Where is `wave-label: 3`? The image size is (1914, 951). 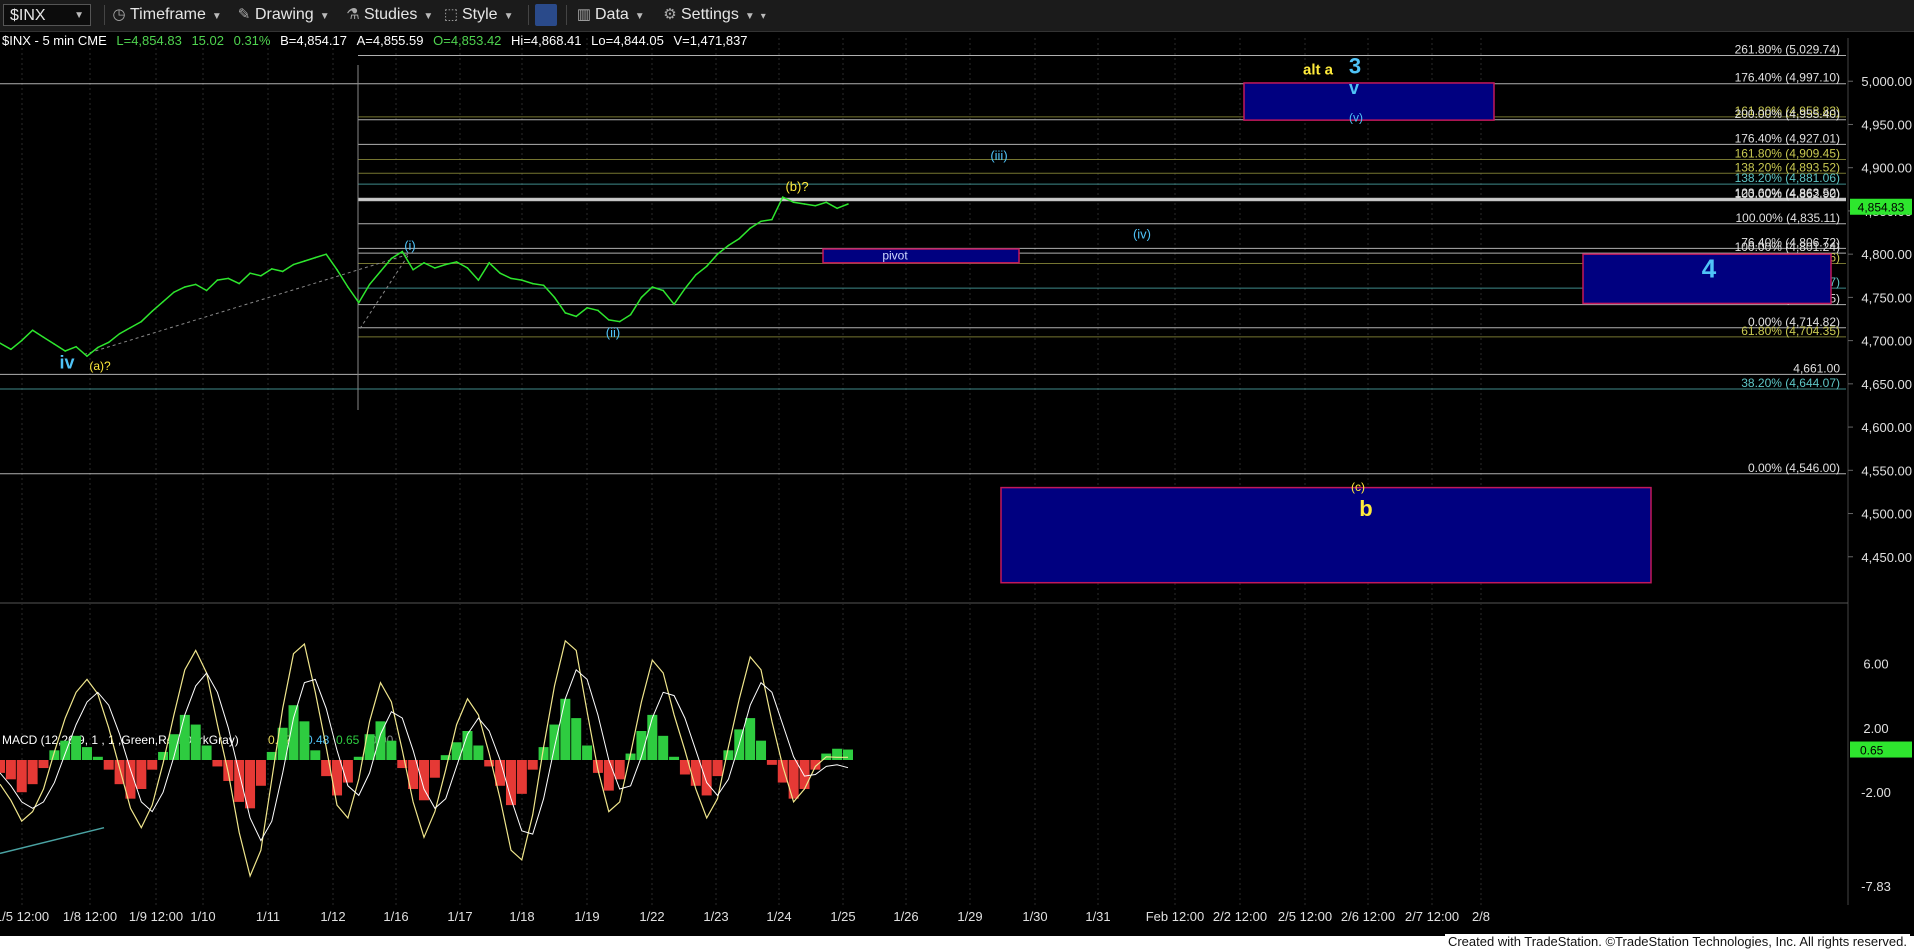
wave-label: 3 is located at coordinates (1355, 65).